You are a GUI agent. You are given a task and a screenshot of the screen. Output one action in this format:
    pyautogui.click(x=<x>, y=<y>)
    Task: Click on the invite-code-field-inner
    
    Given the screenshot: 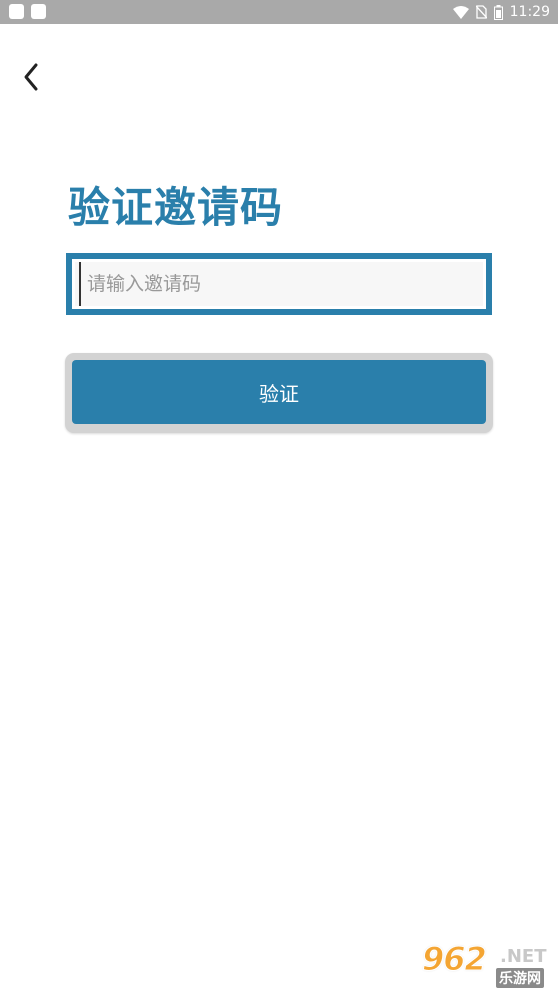 What is the action you would take?
    pyautogui.click(x=279, y=284)
    